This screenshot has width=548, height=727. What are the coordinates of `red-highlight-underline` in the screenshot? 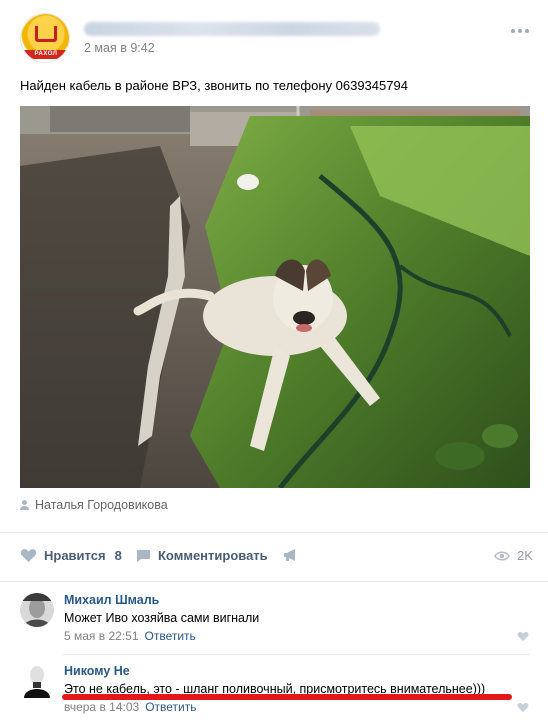 It's located at (287, 697).